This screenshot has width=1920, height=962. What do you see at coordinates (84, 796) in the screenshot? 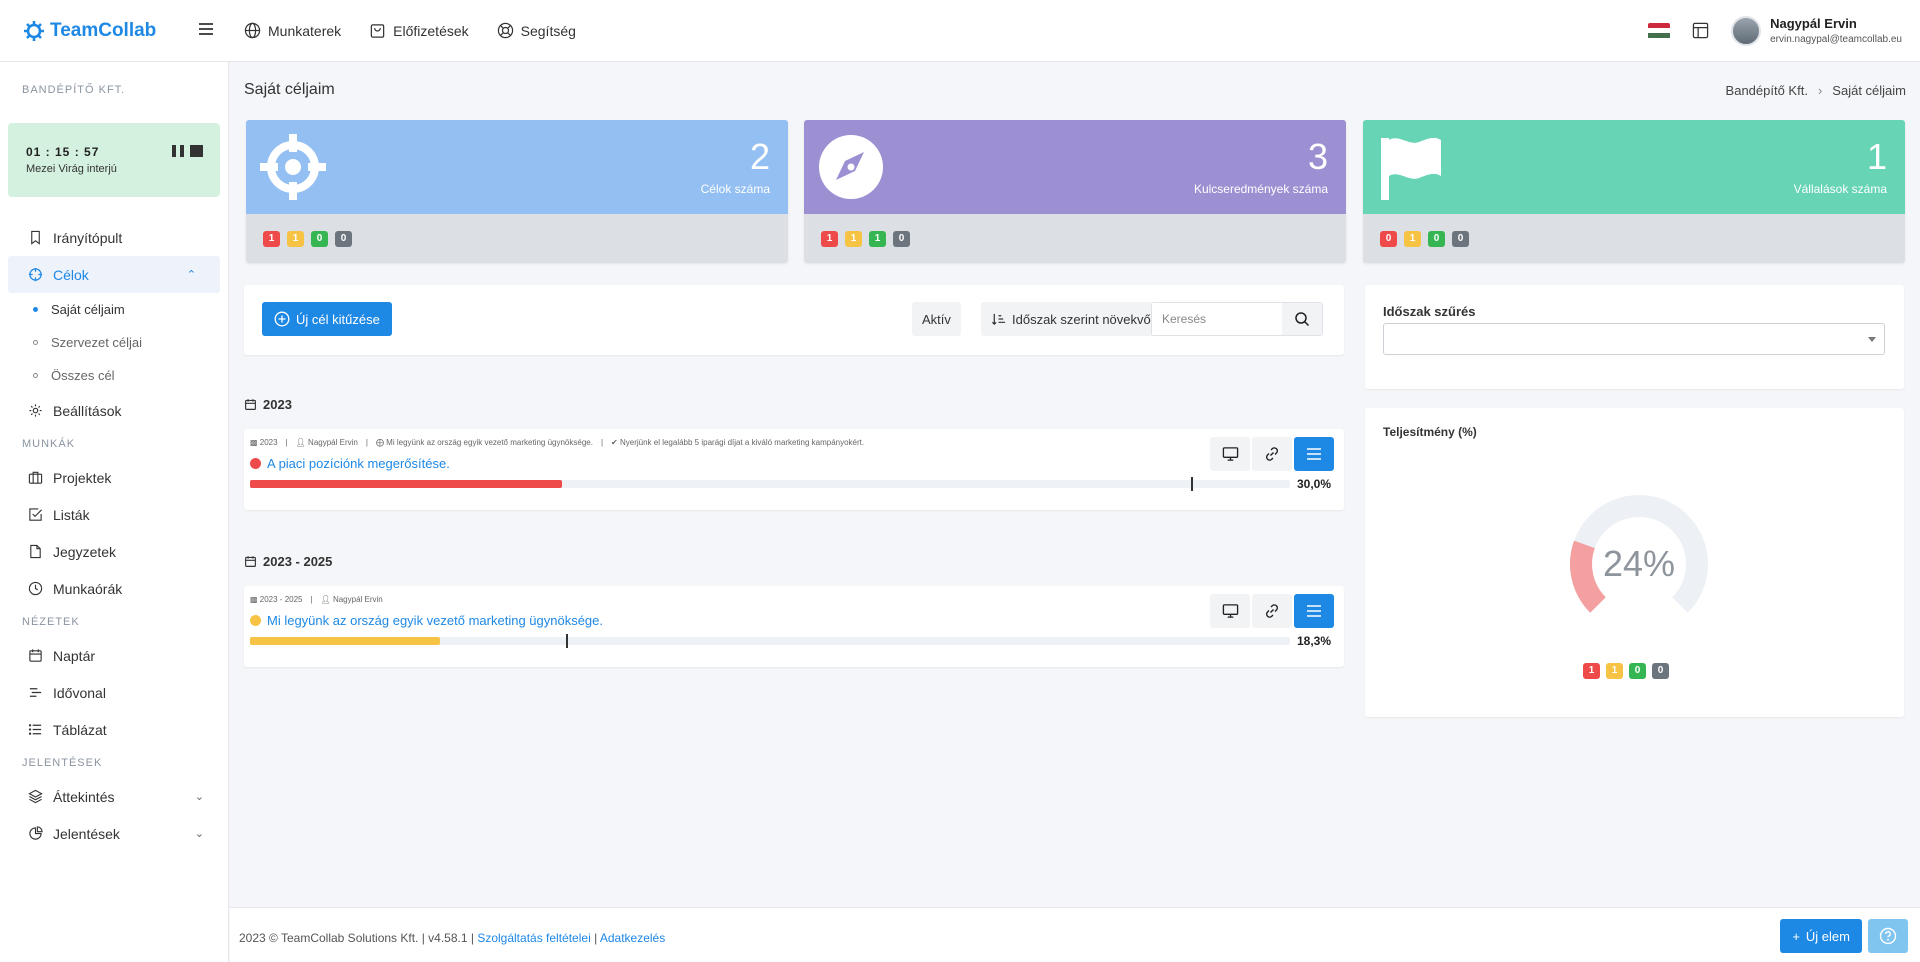
I see `sidebar-item-label: Áttekintés` at bounding box center [84, 796].